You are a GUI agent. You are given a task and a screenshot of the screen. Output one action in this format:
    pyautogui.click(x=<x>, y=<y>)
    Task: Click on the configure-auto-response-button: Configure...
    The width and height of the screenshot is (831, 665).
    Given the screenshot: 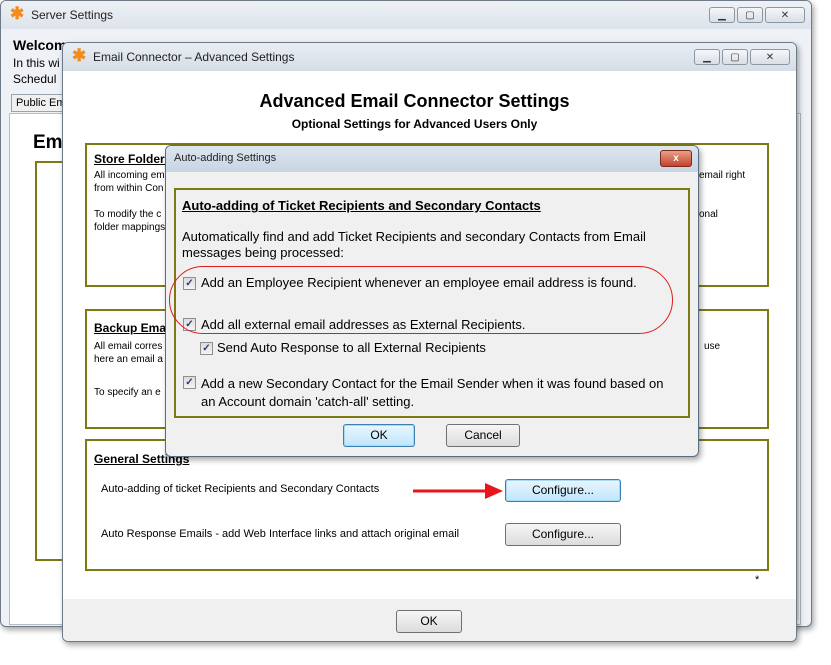 What is the action you would take?
    pyautogui.click(x=563, y=534)
    